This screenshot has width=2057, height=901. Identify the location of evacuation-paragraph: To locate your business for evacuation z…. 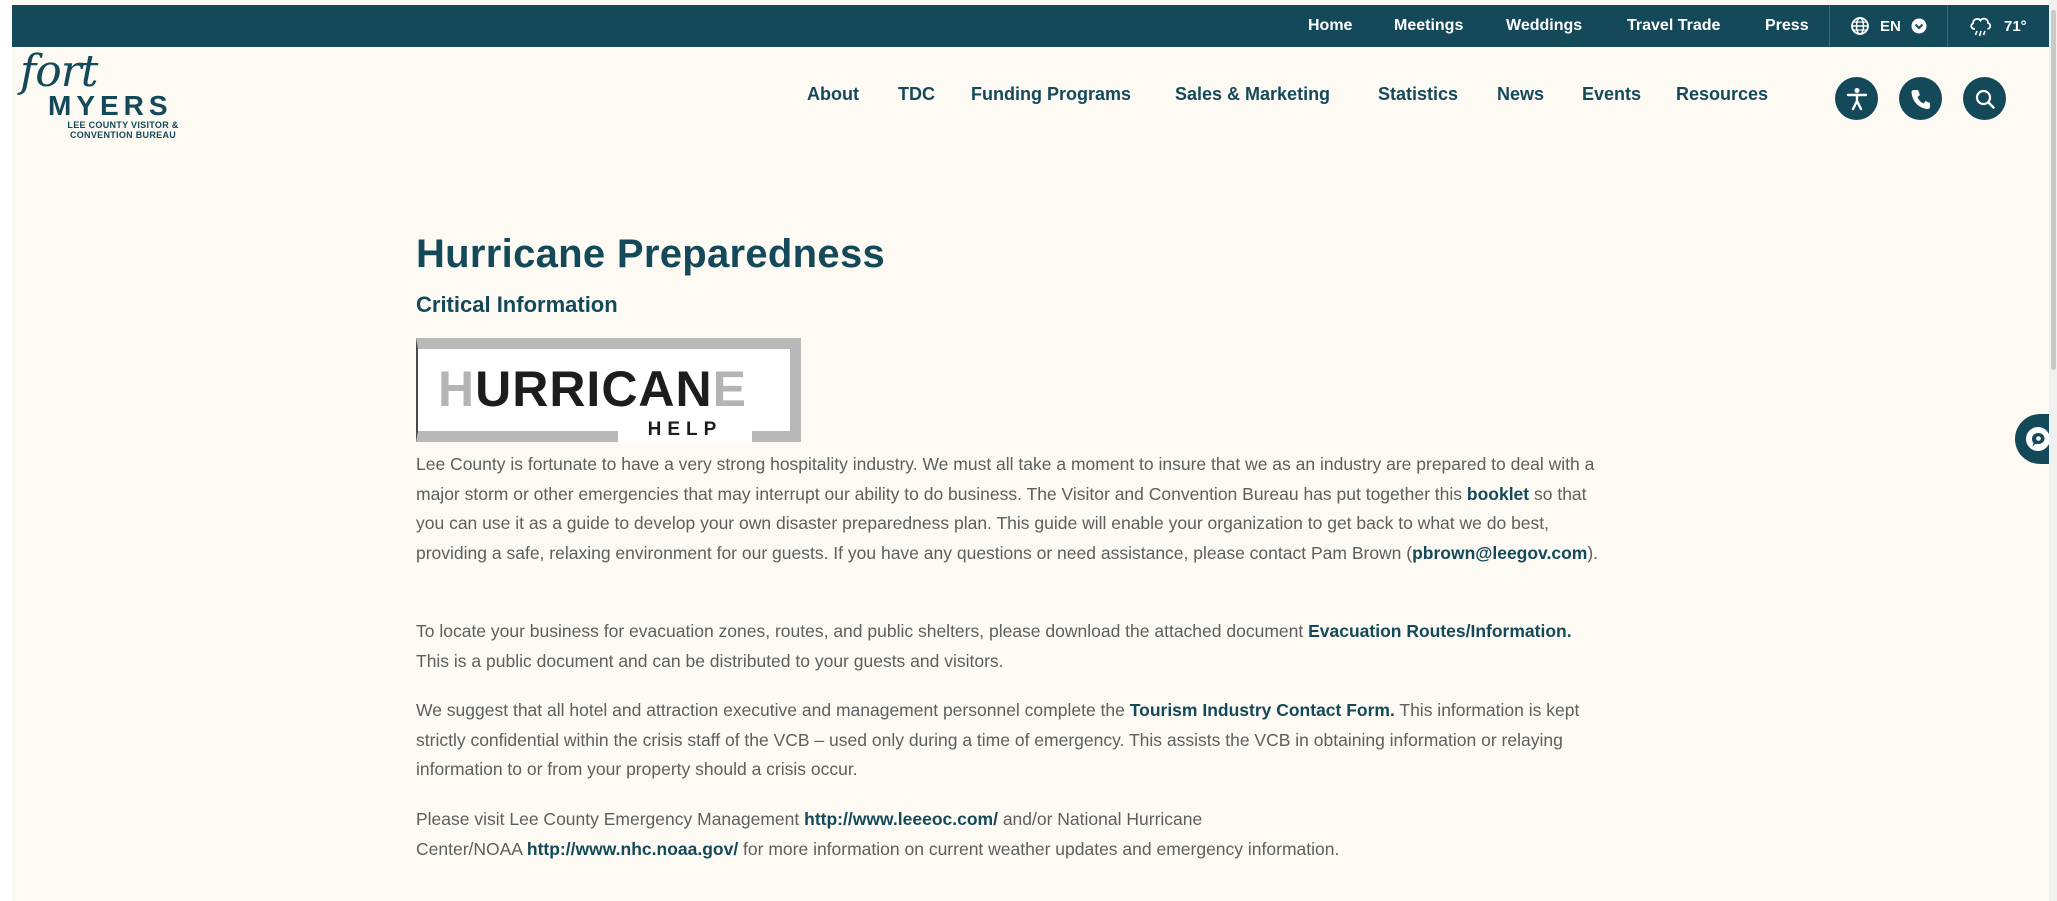
(1011, 646).